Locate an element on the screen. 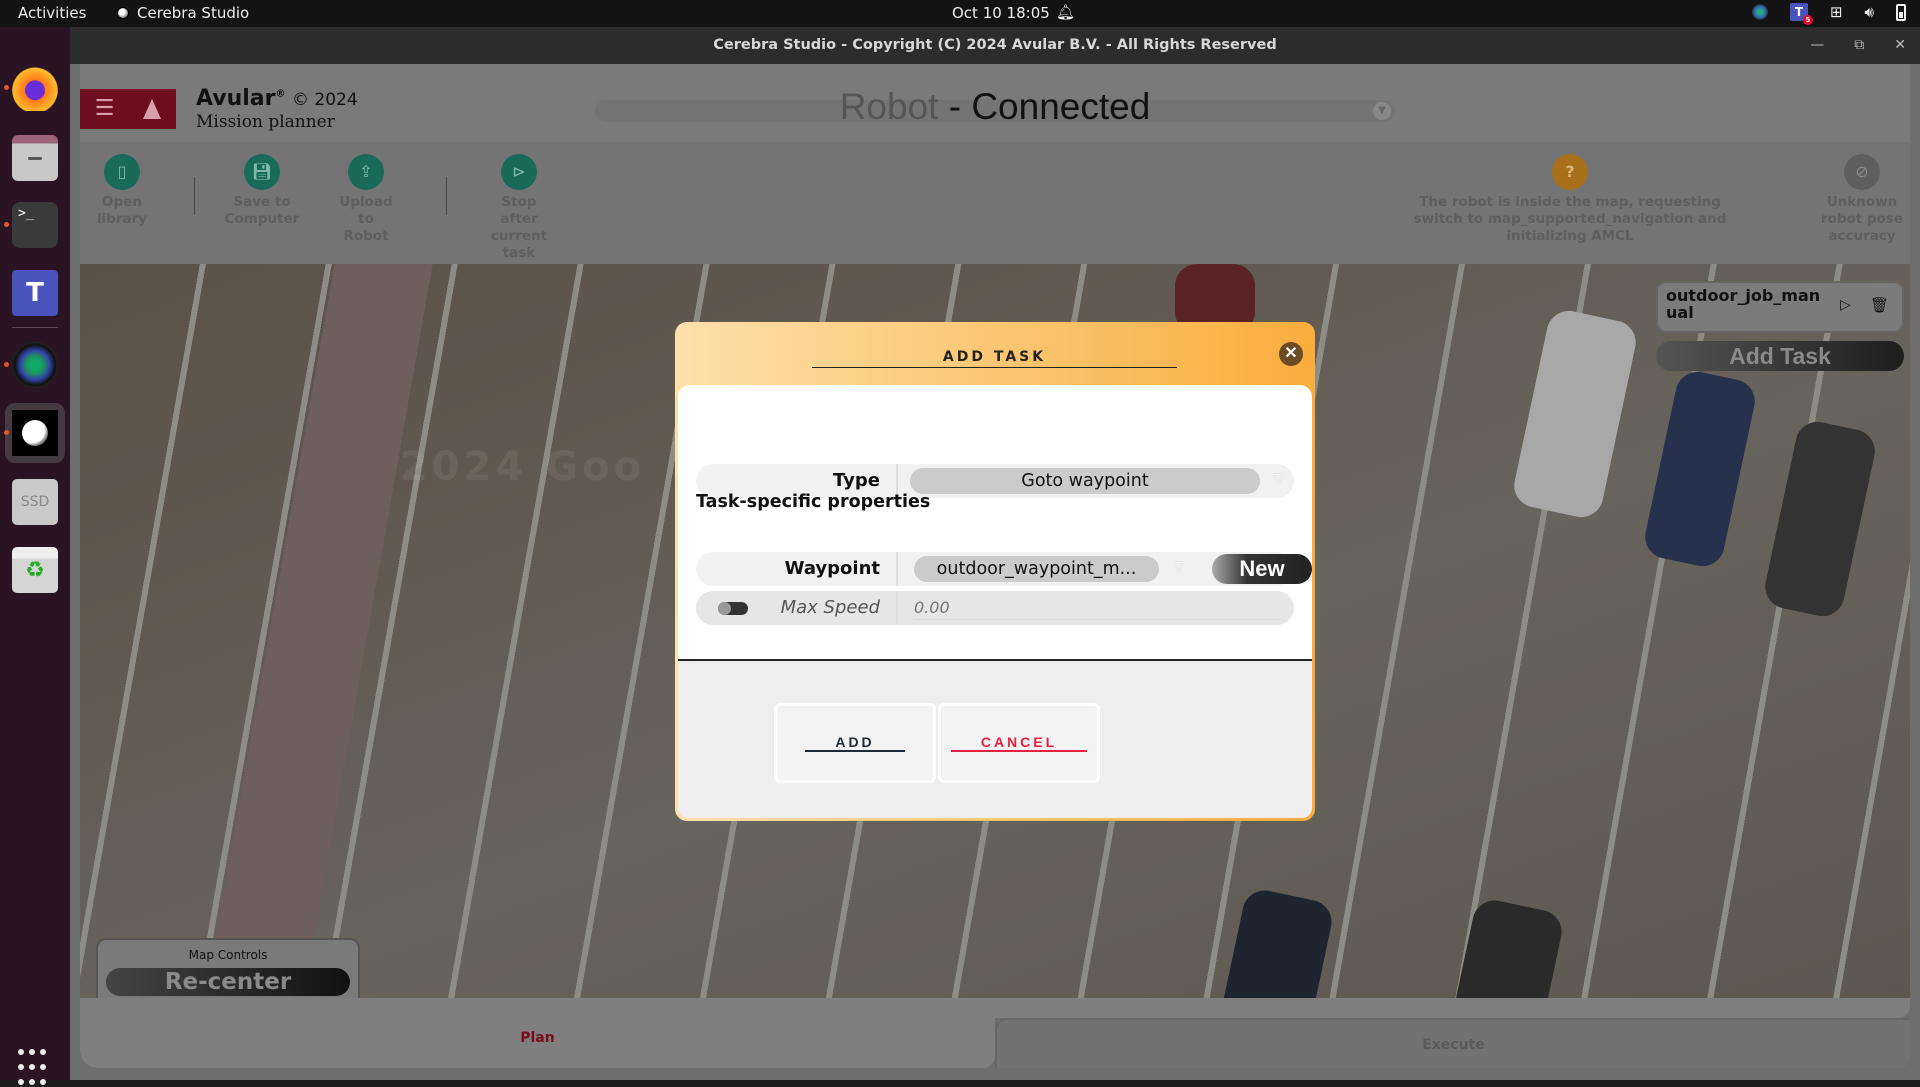 The height and width of the screenshot is (1087, 1920). dialog-title: ADD TASK is located at coordinates (994, 355).